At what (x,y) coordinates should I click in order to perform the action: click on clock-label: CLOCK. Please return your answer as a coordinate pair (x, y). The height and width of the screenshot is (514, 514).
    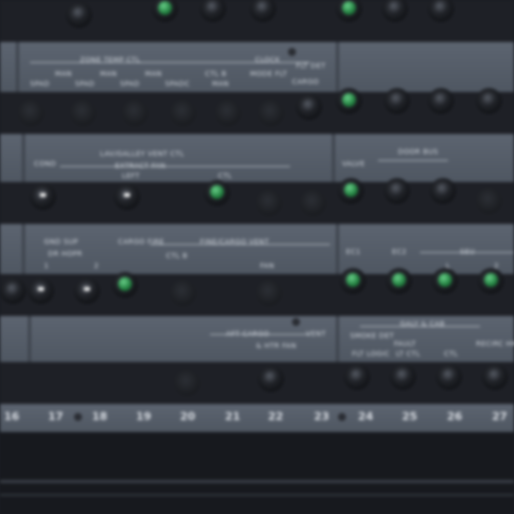
    Looking at the image, I should click on (268, 60).